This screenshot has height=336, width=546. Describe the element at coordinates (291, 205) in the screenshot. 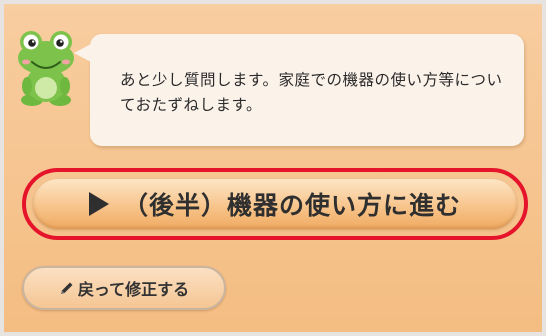

I see `proceed-button-label: （後半）機器の使い方に進む` at that location.